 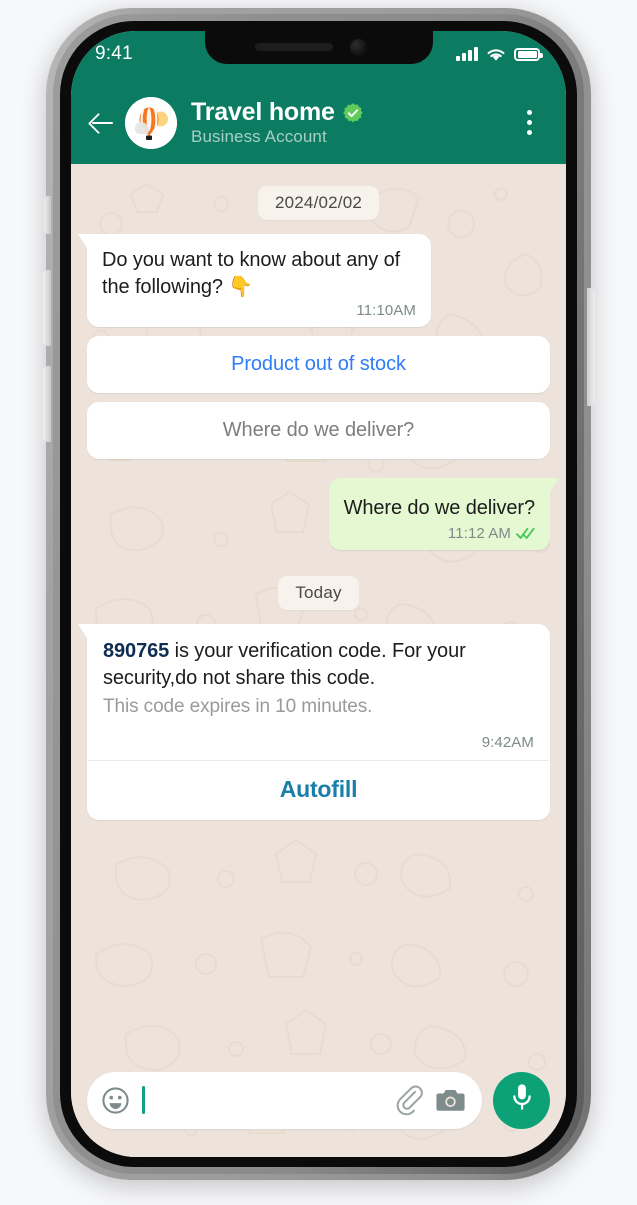 I want to click on page-title: Travel home, so click(x=263, y=112).